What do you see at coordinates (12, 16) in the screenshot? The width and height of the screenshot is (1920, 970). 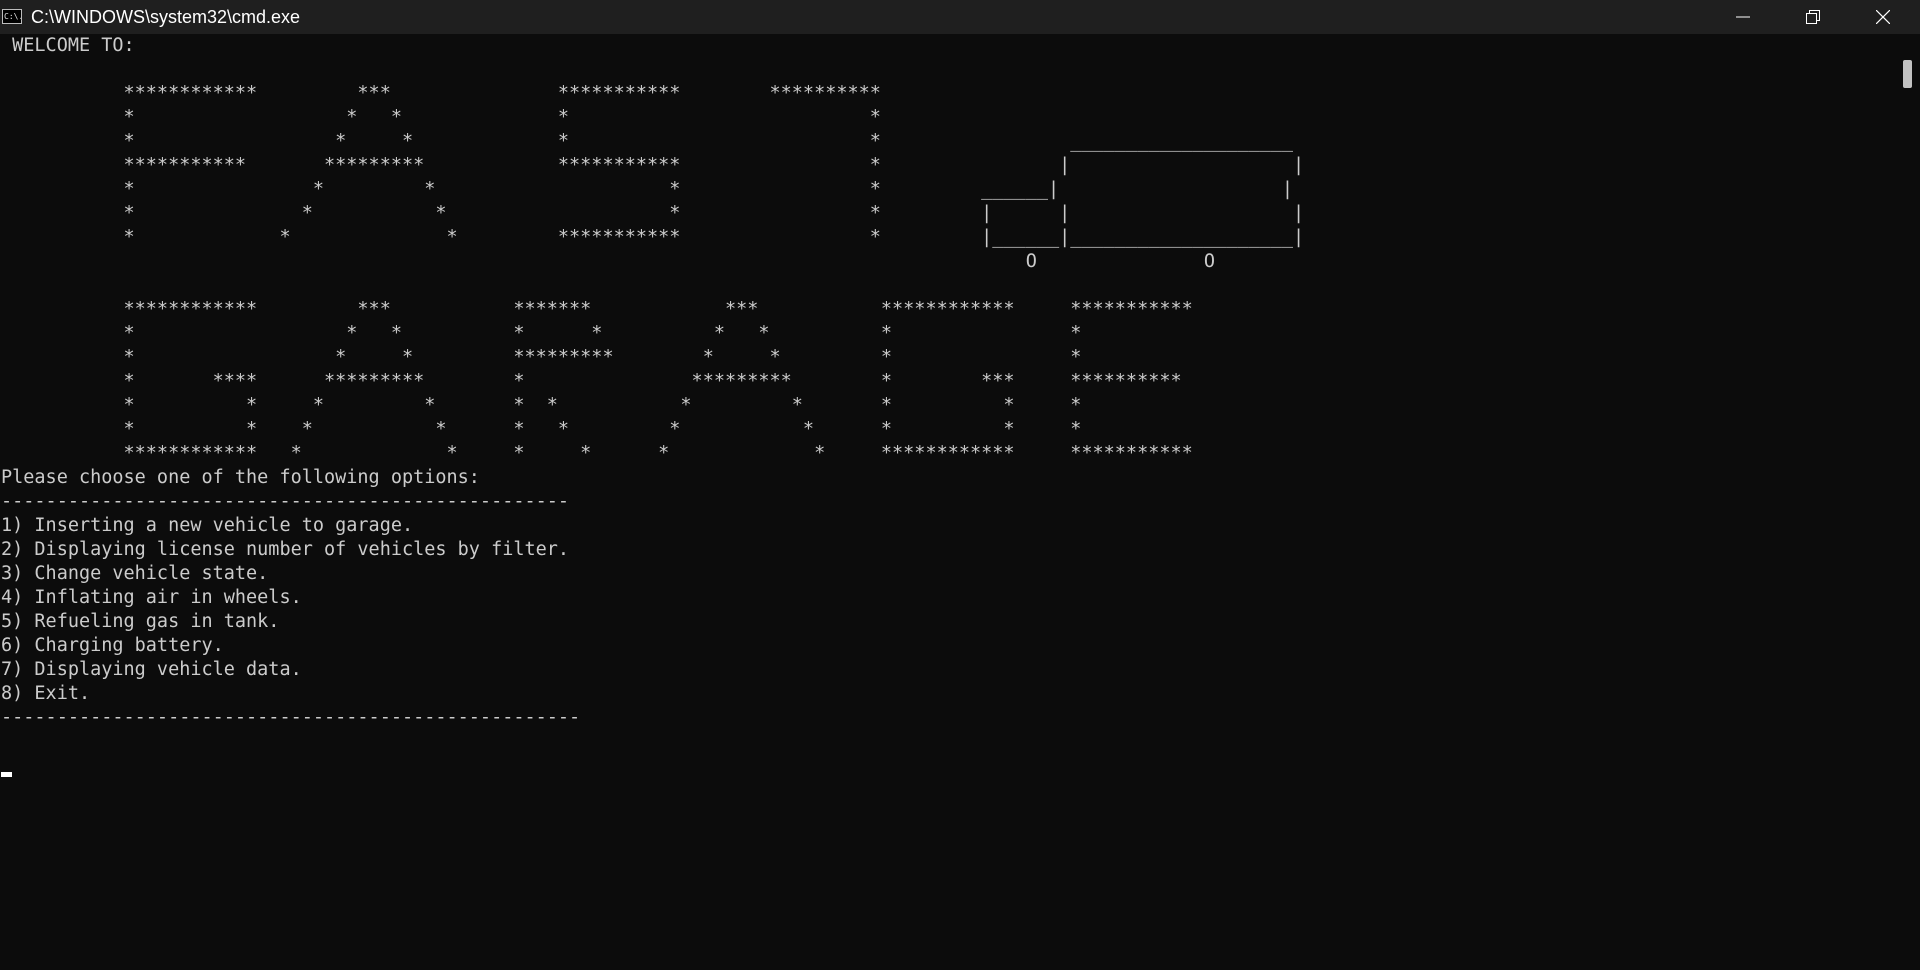 I see `cmd-app-icon: C:\.` at bounding box center [12, 16].